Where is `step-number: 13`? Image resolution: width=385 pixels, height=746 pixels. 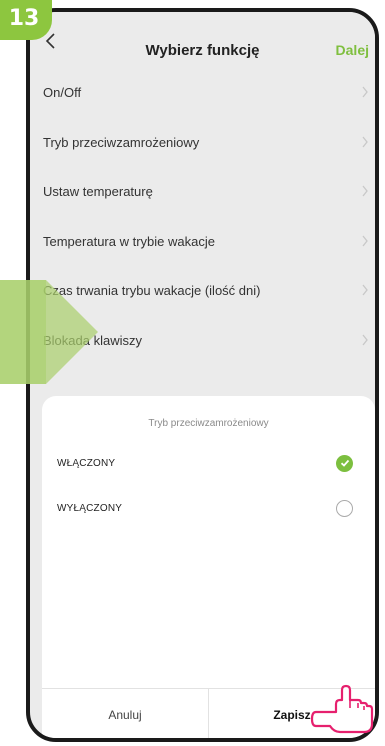 step-number: 13 is located at coordinates (24, 18).